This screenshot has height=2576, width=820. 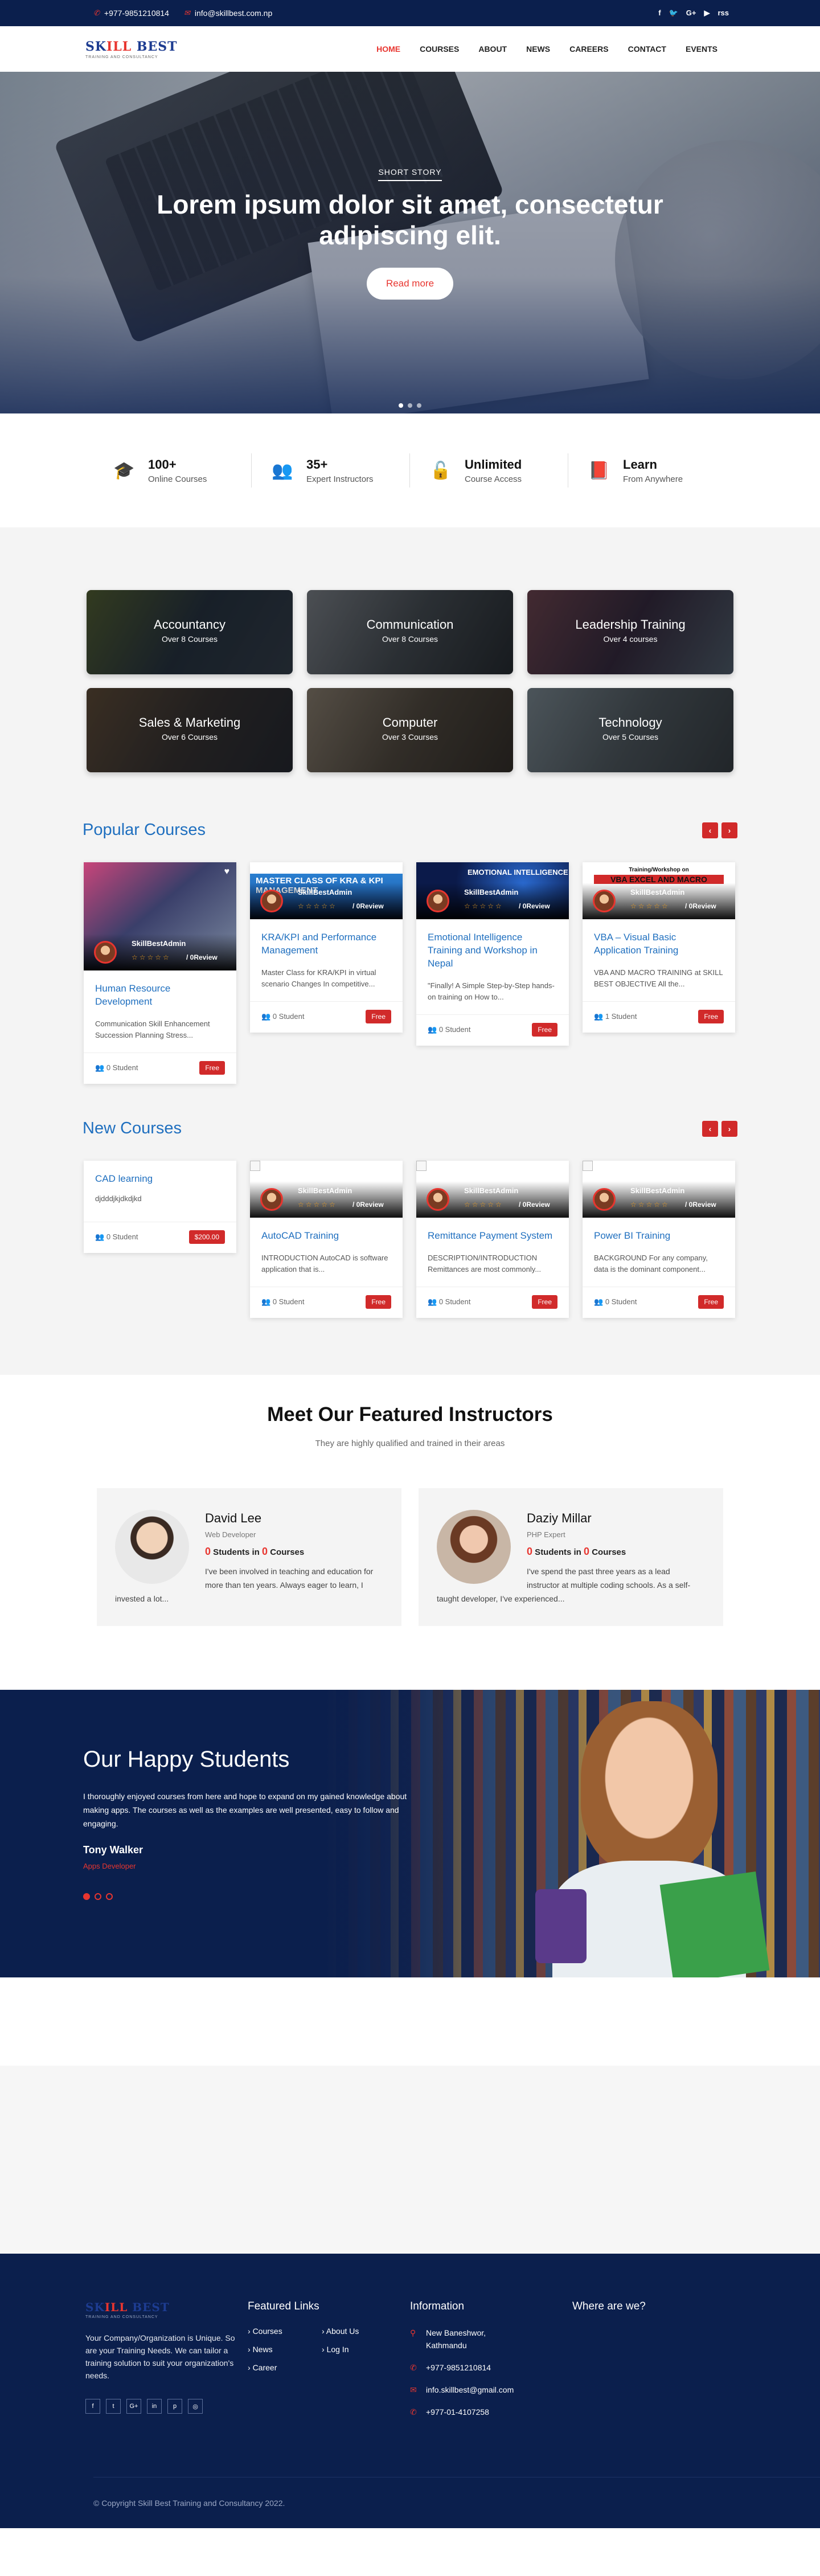 What do you see at coordinates (673, 13) in the screenshot?
I see `twitter-icon: 🐦` at bounding box center [673, 13].